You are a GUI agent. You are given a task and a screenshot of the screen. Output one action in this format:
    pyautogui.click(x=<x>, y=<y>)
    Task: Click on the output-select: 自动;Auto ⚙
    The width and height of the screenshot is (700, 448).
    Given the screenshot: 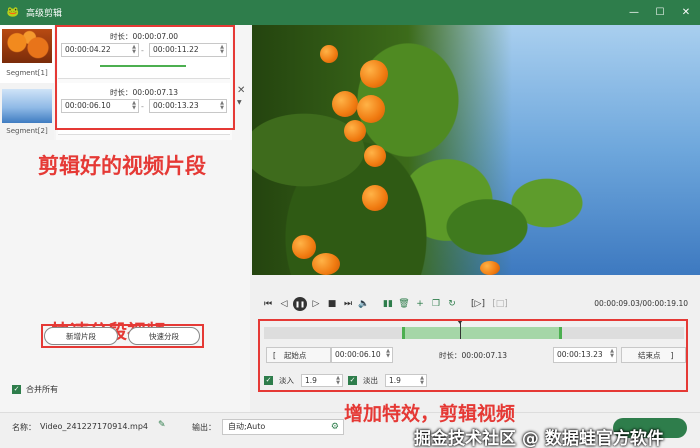 What is the action you would take?
    pyautogui.click(x=283, y=427)
    